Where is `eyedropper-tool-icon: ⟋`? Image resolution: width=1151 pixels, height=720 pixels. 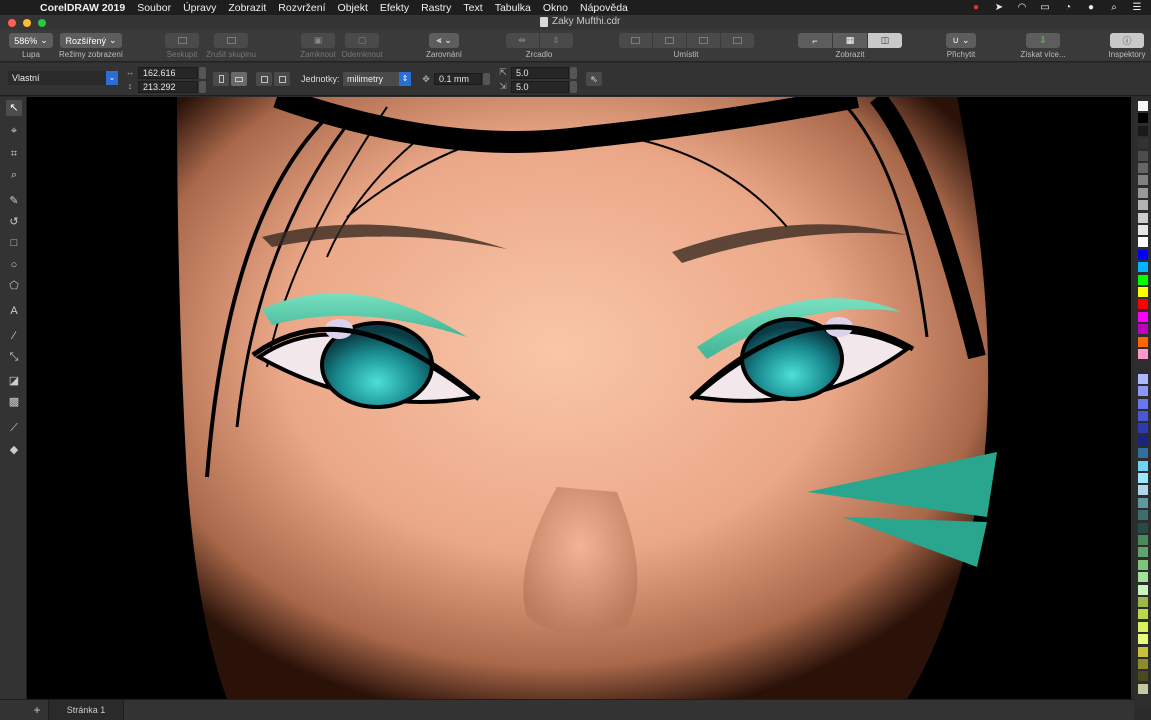 eyedropper-tool-icon: ⟋ is located at coordinates (14, 428).